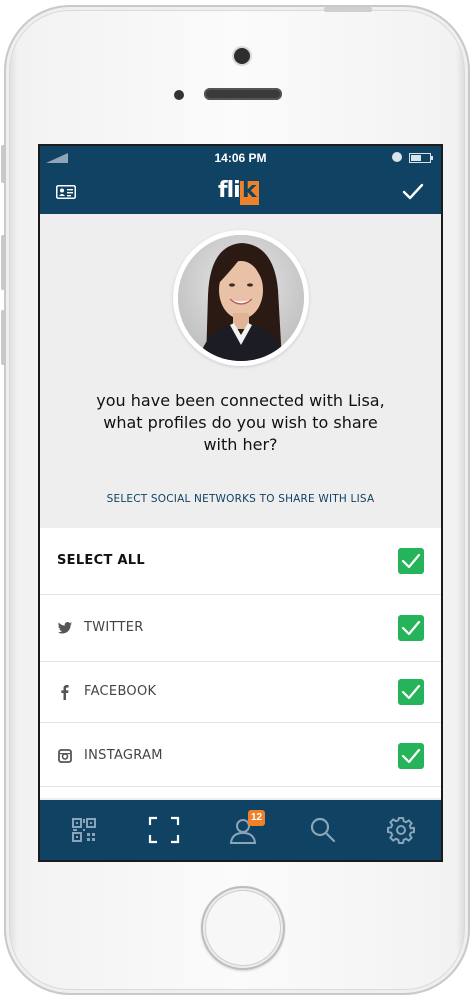 The height and width of the screenshot is (1000, 476). Describe the element at coordinates (243, 928) in the screenshot. I see `home-button` at that location.